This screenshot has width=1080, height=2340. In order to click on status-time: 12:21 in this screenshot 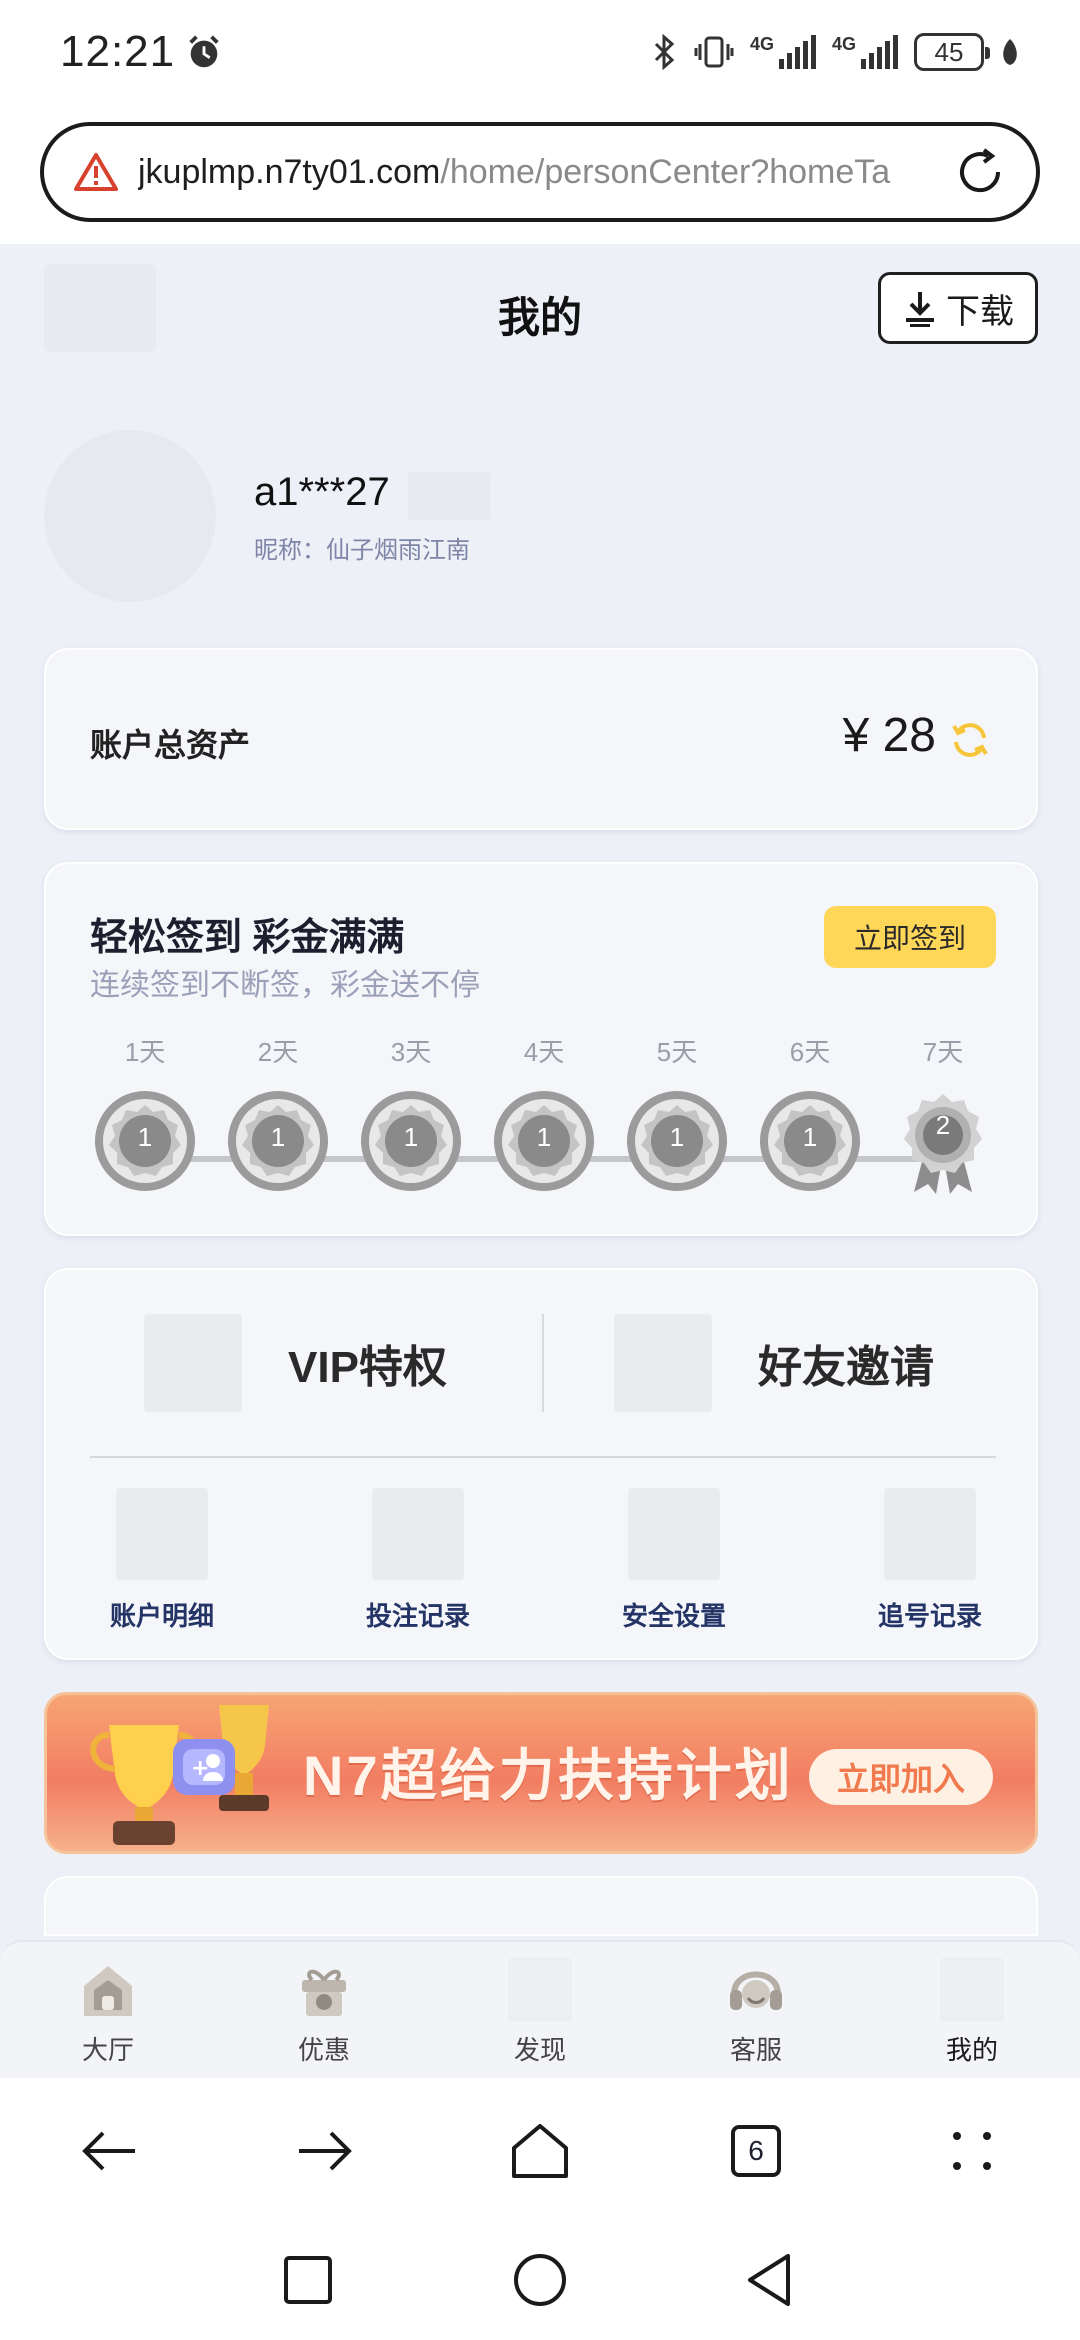, I will do `click(118, 51)`.